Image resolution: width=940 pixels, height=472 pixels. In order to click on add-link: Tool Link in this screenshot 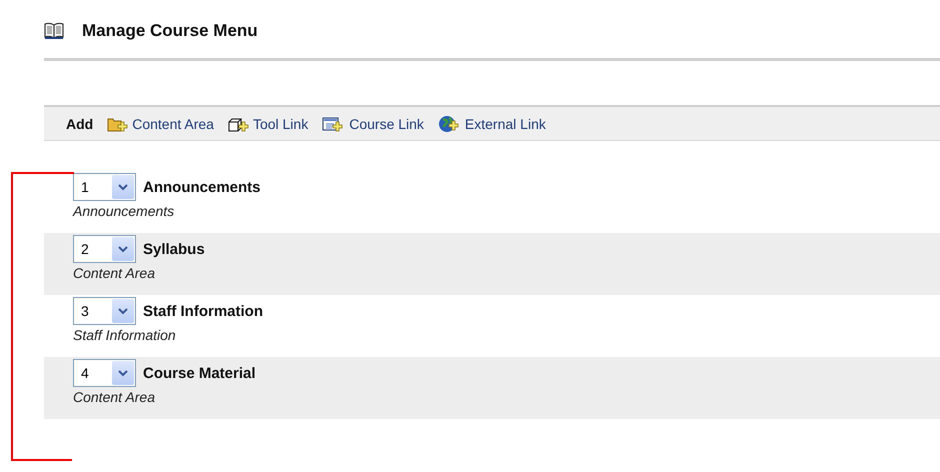, I will do `click(268, 124)`.